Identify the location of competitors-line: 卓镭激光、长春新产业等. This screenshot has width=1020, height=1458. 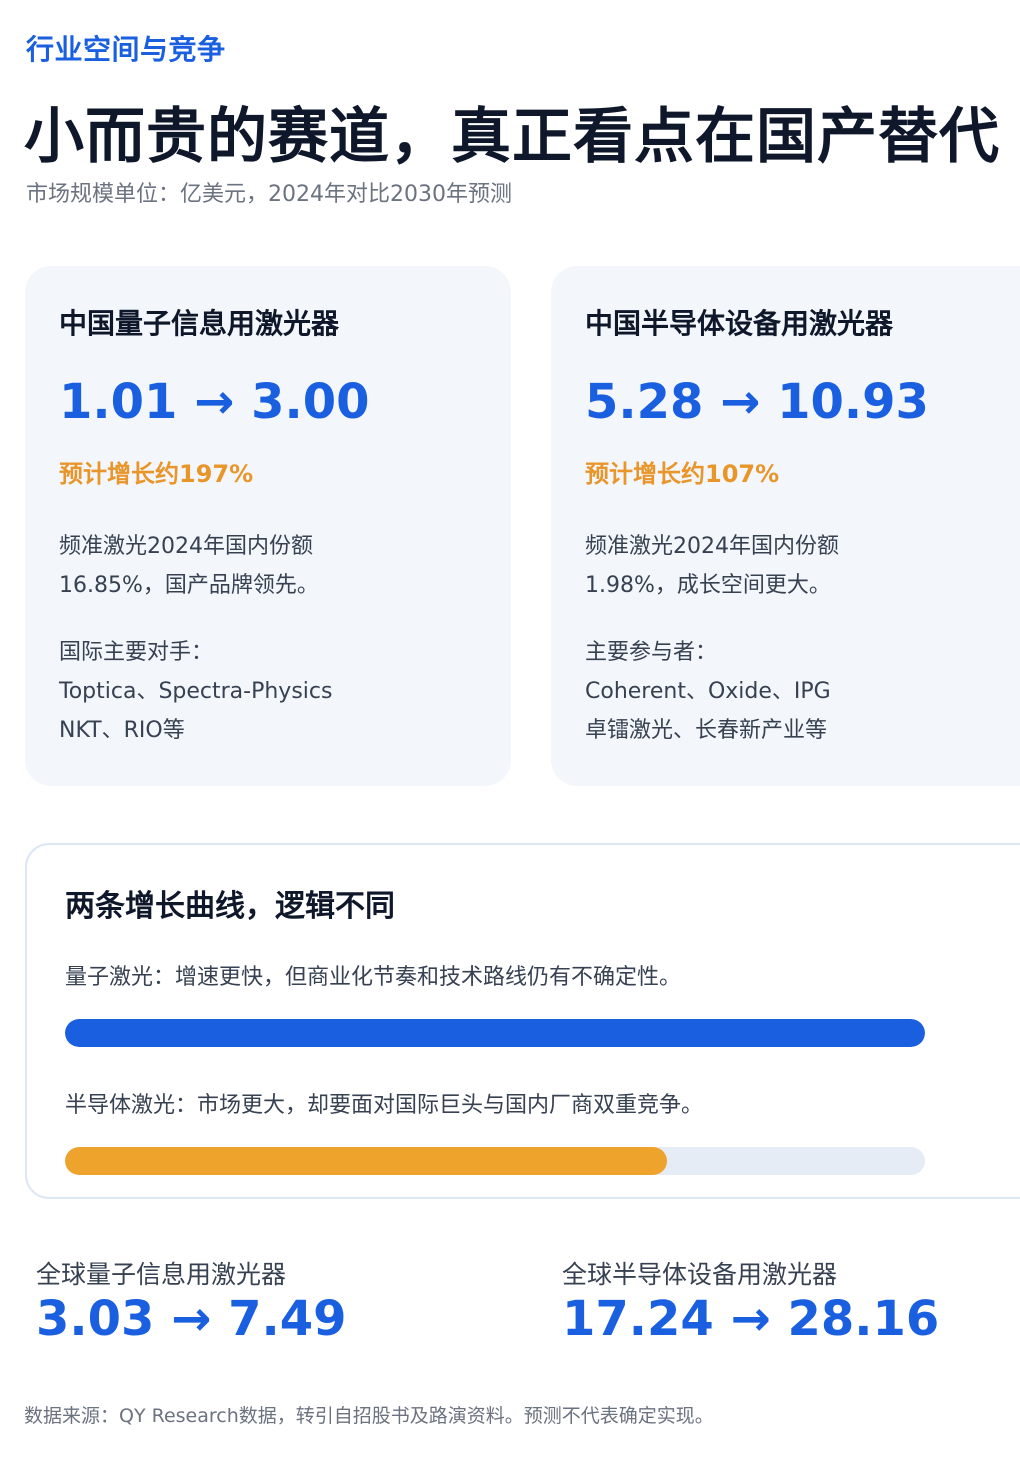
(706, 730).